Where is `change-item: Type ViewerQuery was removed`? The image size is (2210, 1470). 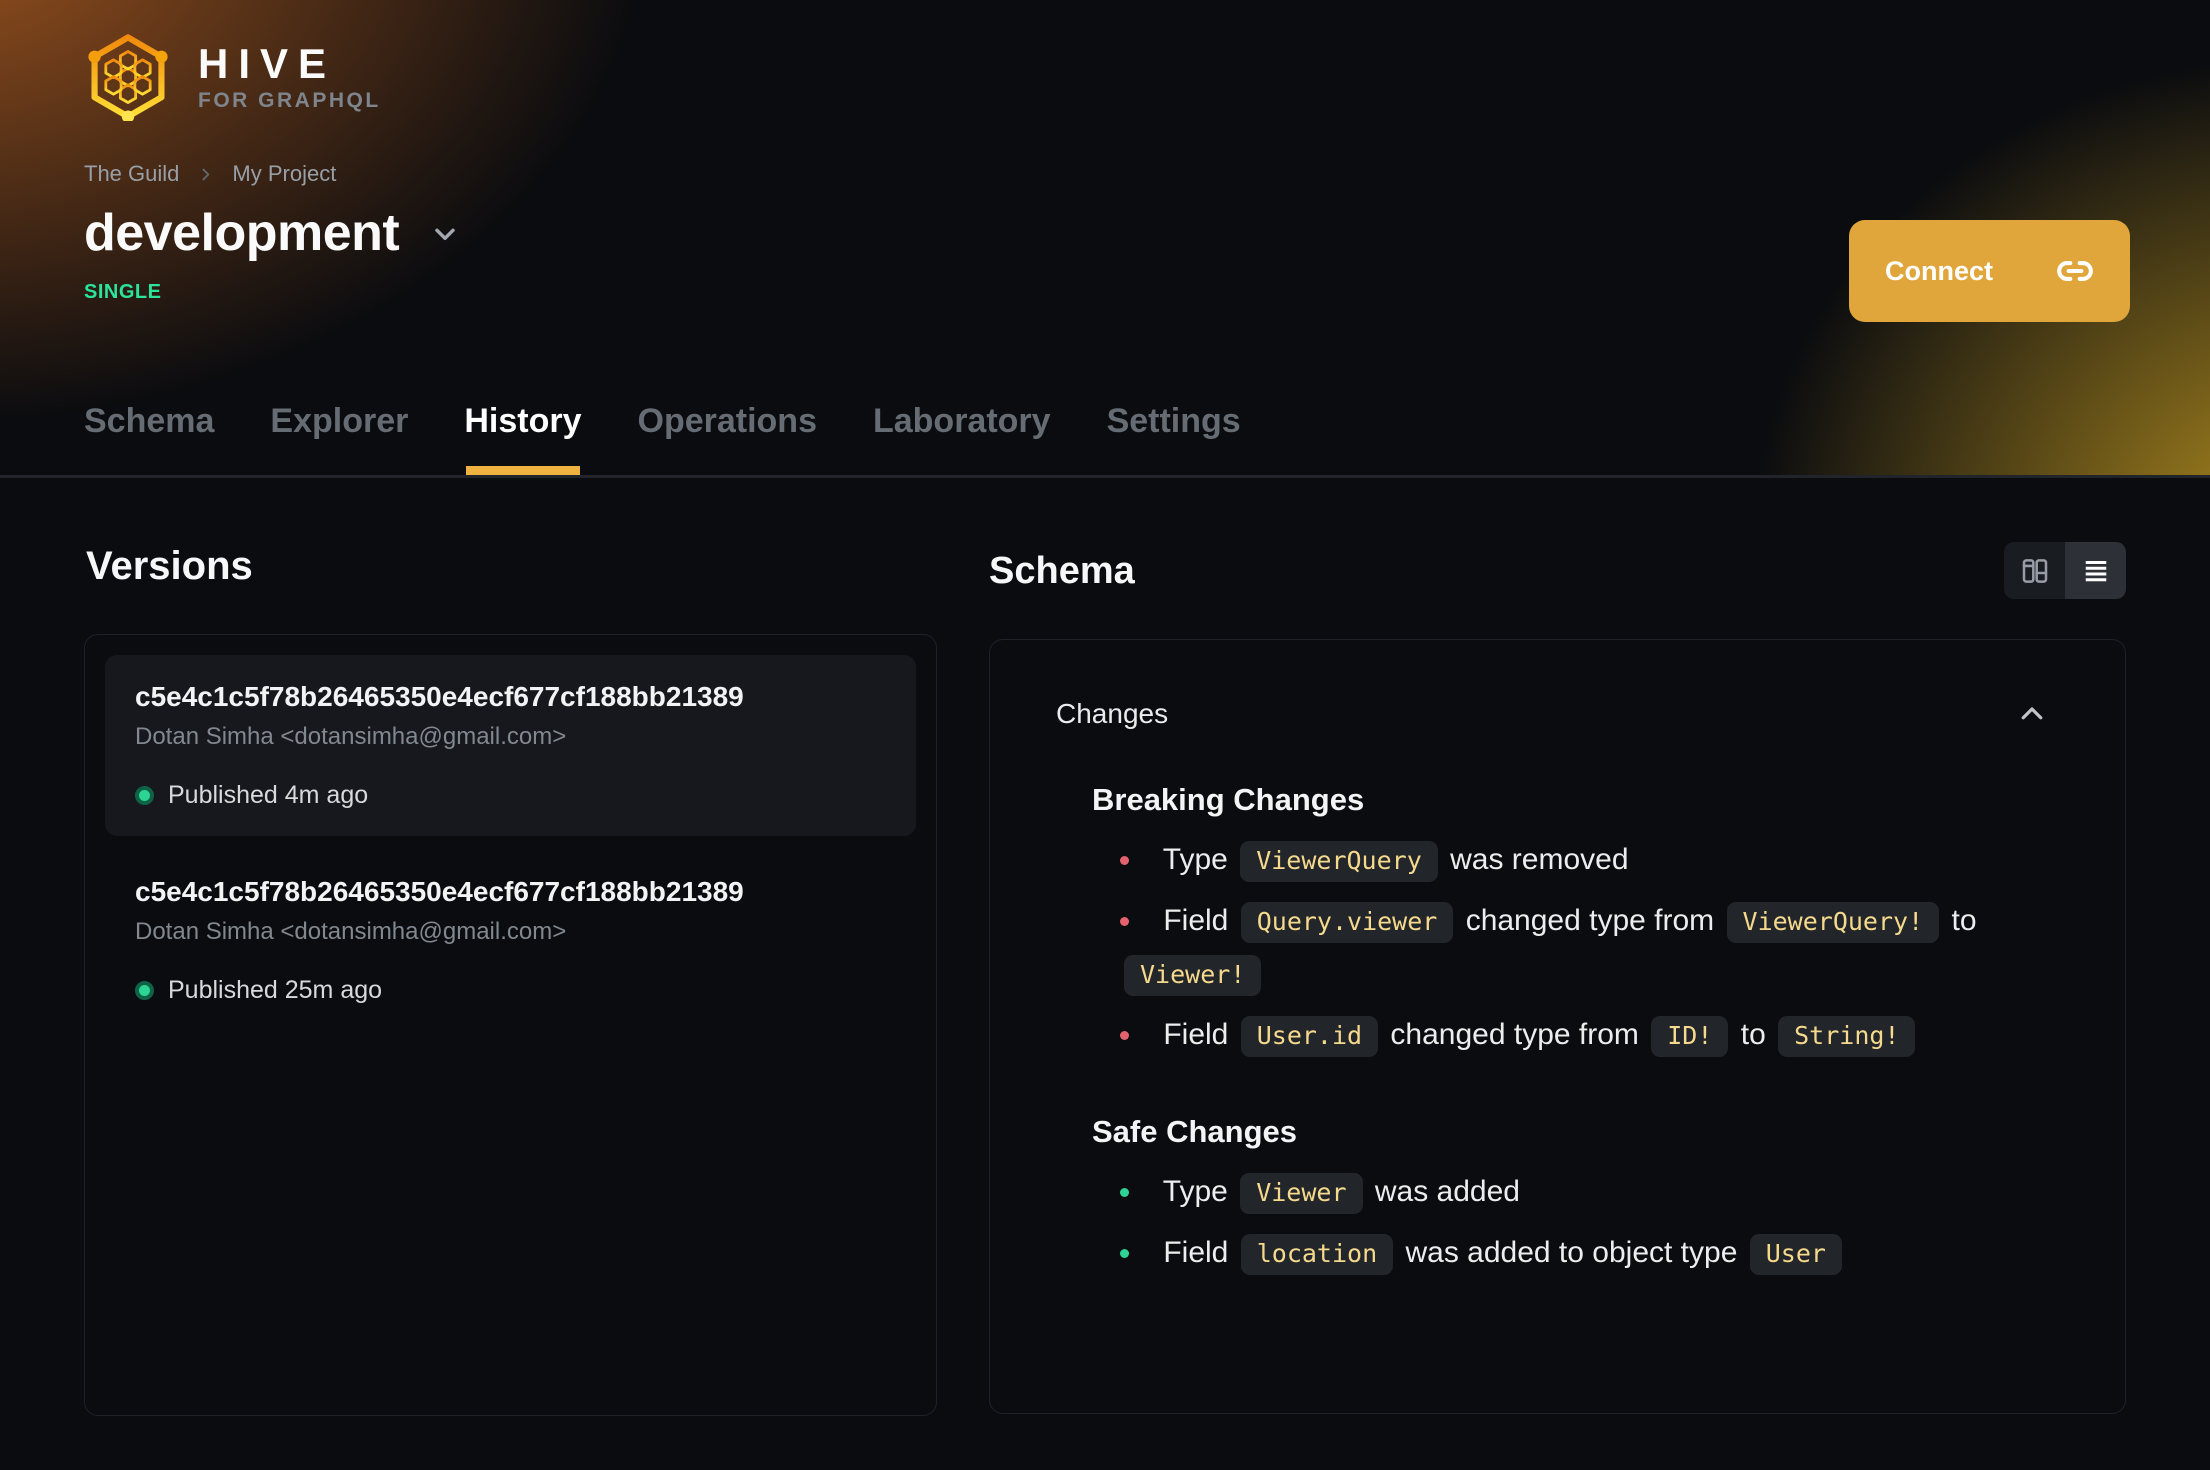
change-item: Type ViewerQuery was removed is located at coordinates (1564, 860).